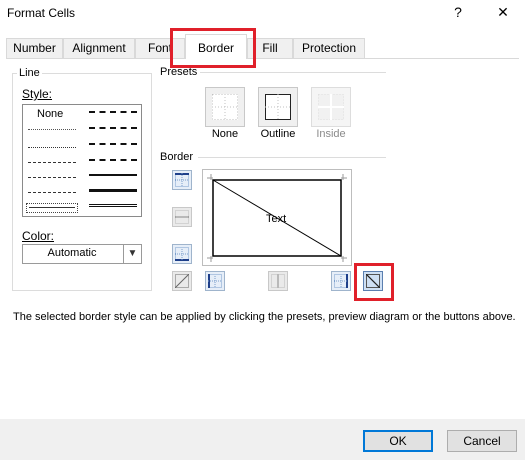 This screenshot has width=525, height=460. I want to click on border-top-button, so click(182, 180).